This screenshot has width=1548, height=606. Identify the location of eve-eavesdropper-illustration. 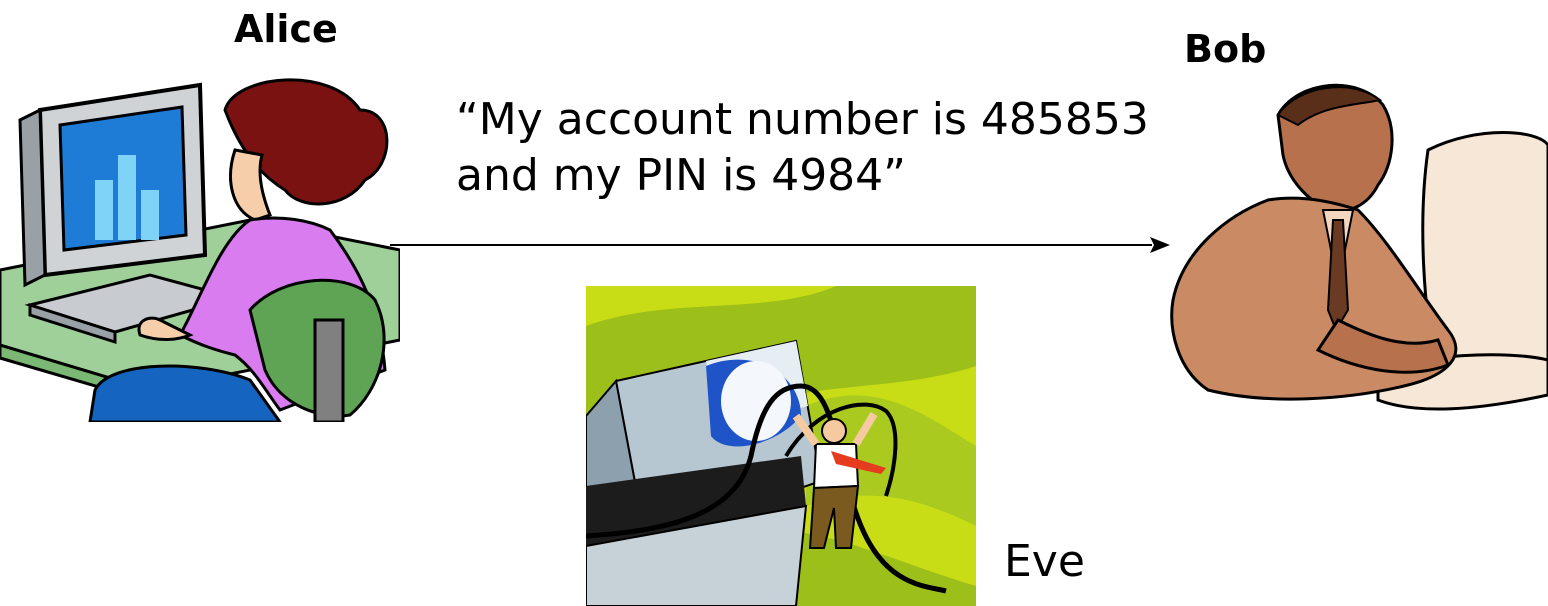
(781, 446).